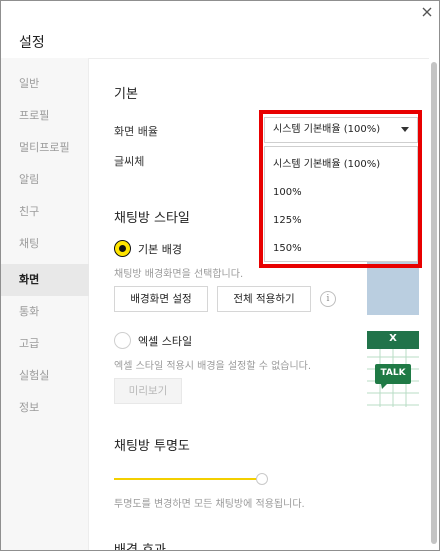 This screenshot has width=440, height=551. What do you see at coordinates (140, 544) in the screenshot?
I see `section-bg-effect-heading: 배경 효과` at bounding box center [140, 544].